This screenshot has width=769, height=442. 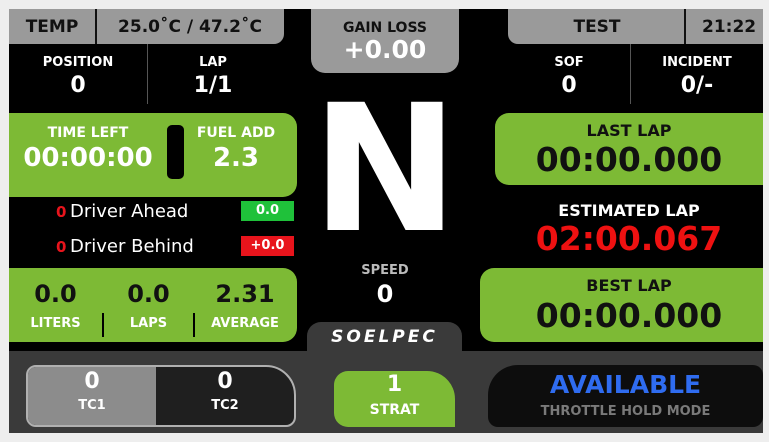 I want to click on estimated-lap-label: ESTIMATED LAP, so click(x=629, y=210).